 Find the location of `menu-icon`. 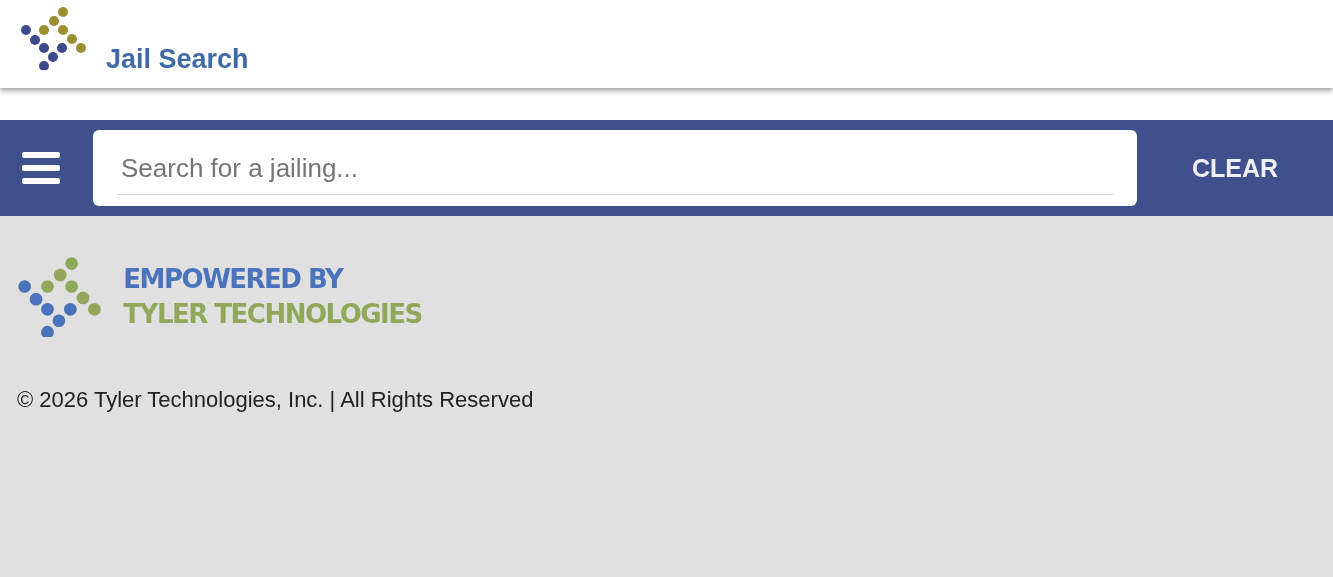

menu-icon is located at coordinates (41, 168).